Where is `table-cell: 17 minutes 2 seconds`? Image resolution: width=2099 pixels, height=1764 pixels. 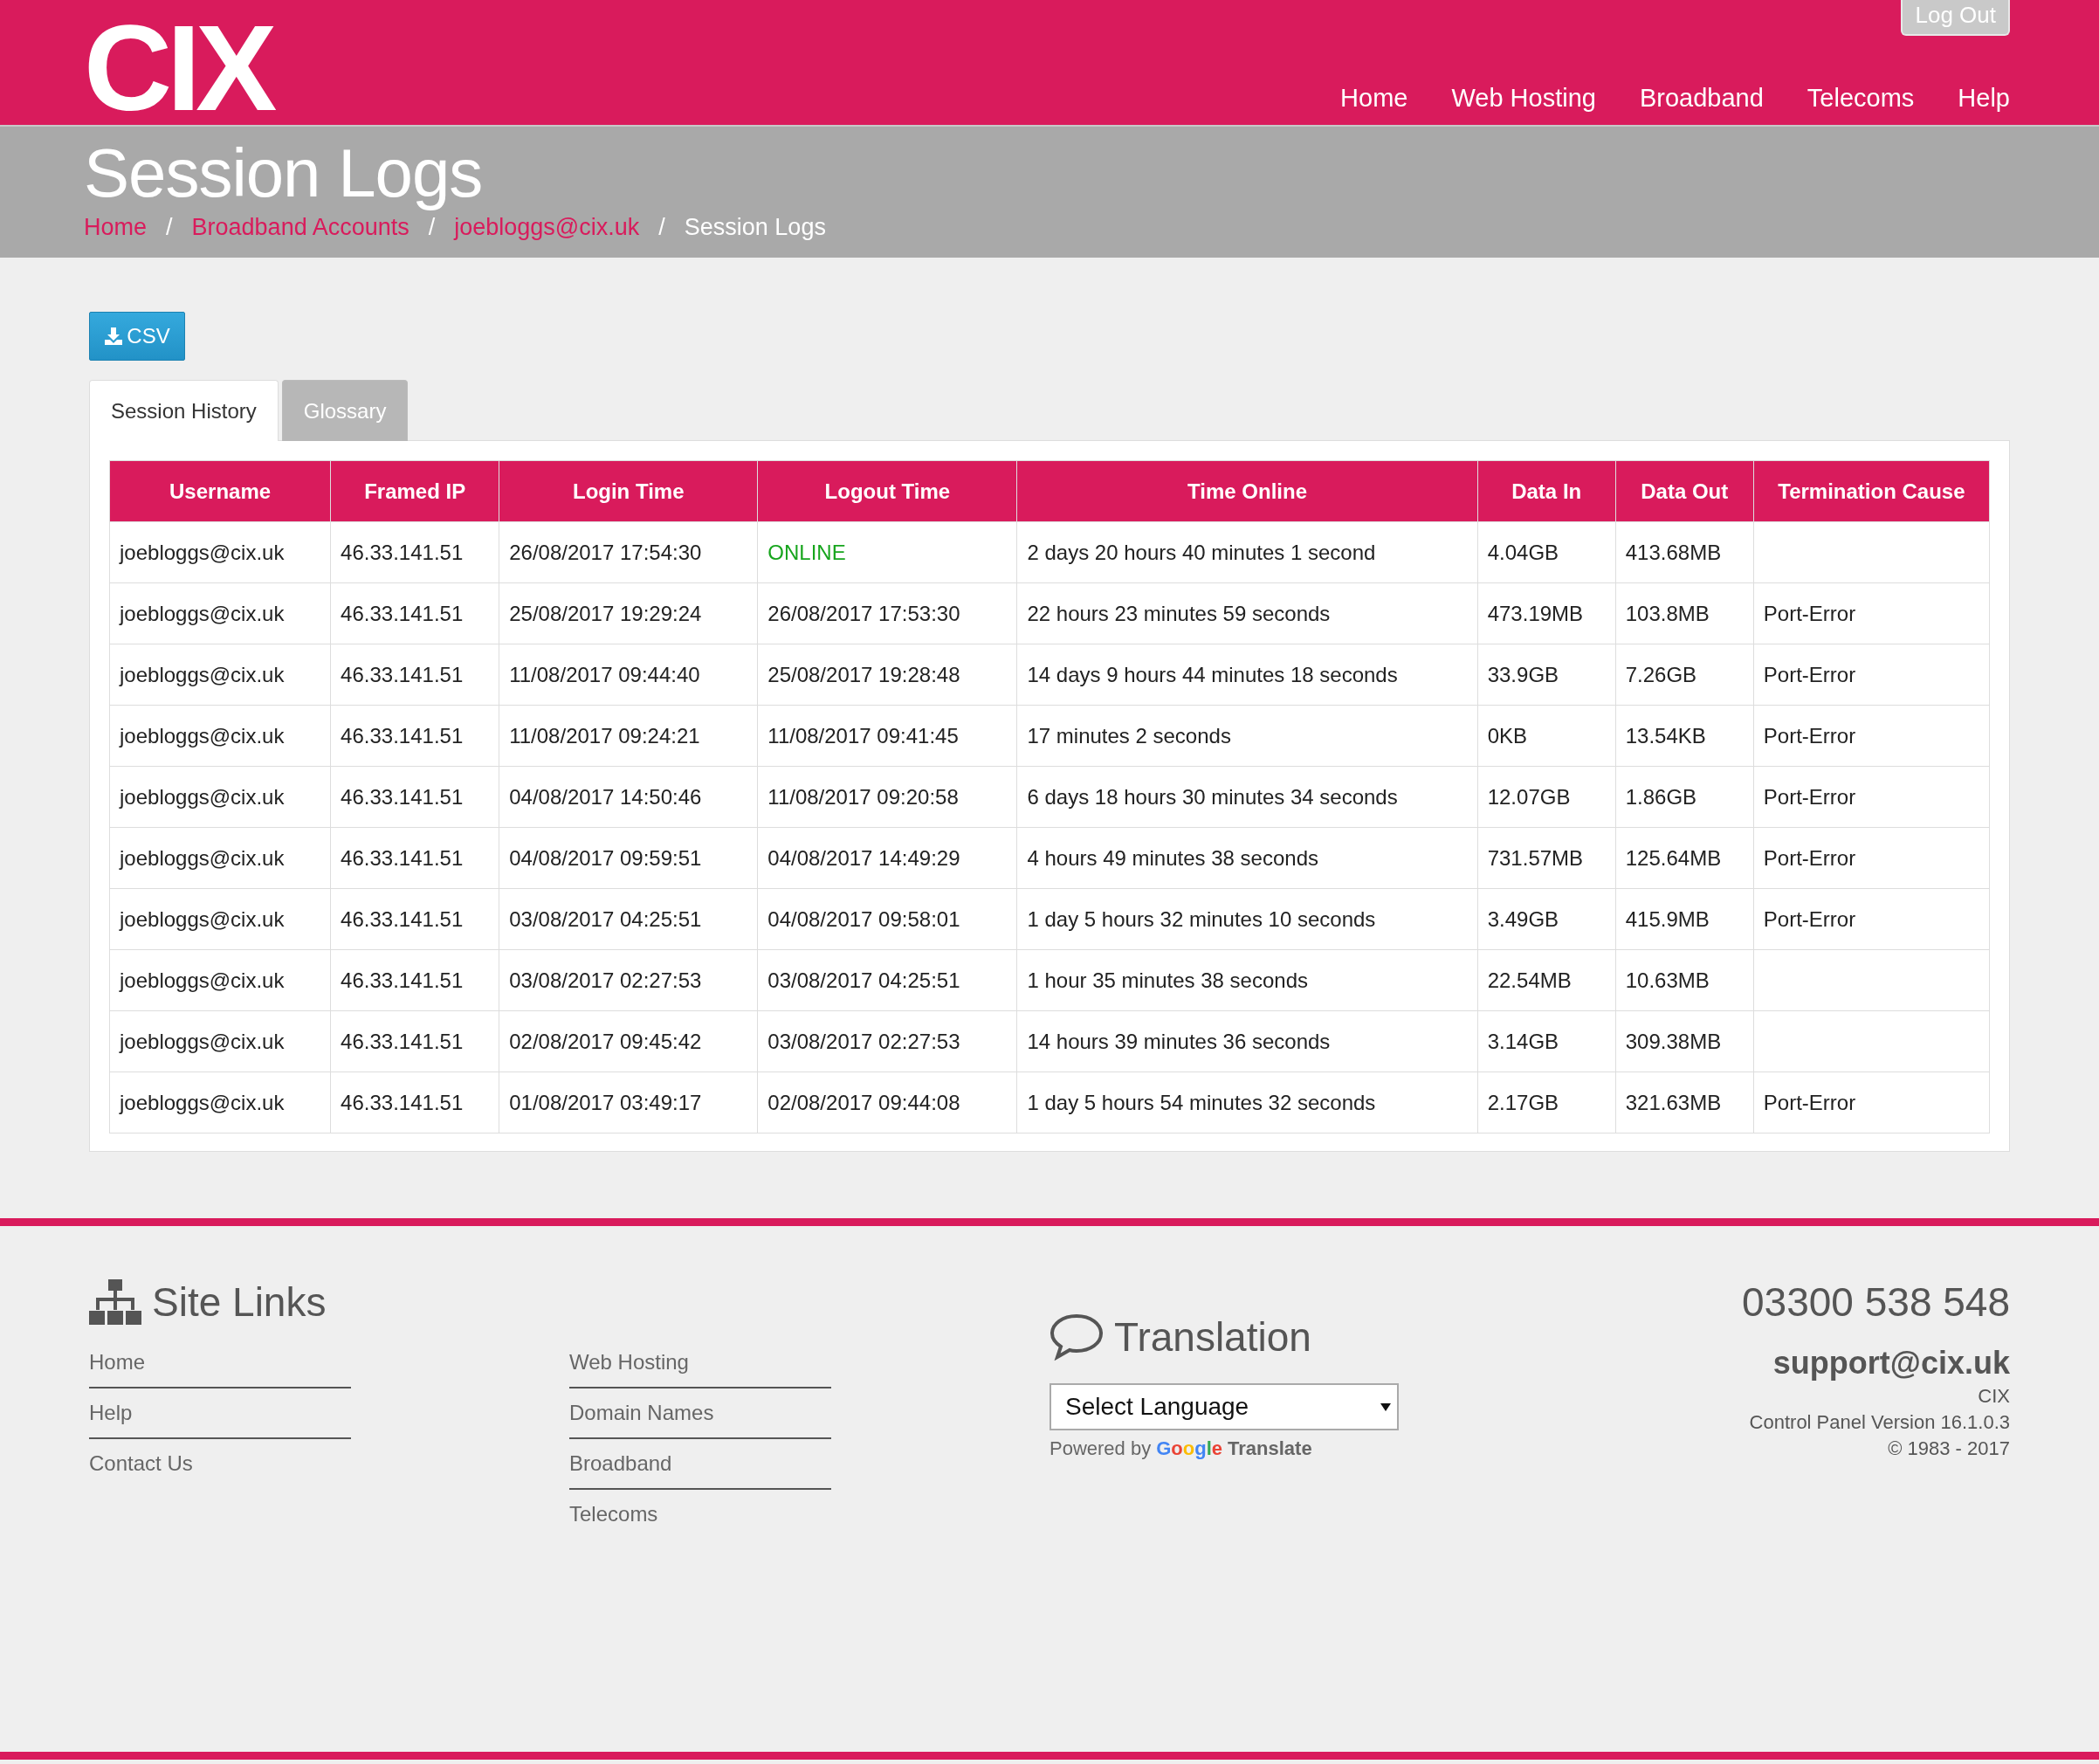
table-cell: 17 minutes 2 seconds is located at coordinates (1247, 736).